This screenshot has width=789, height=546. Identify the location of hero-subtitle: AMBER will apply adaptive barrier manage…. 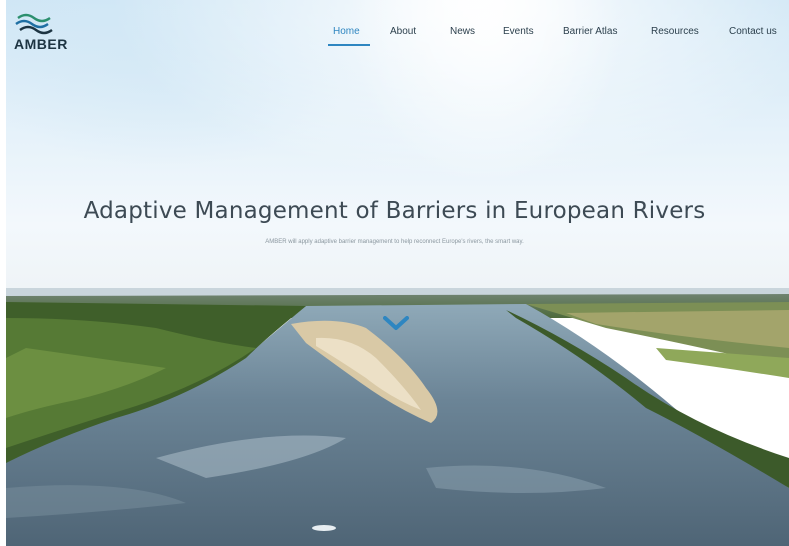
(394, 242).